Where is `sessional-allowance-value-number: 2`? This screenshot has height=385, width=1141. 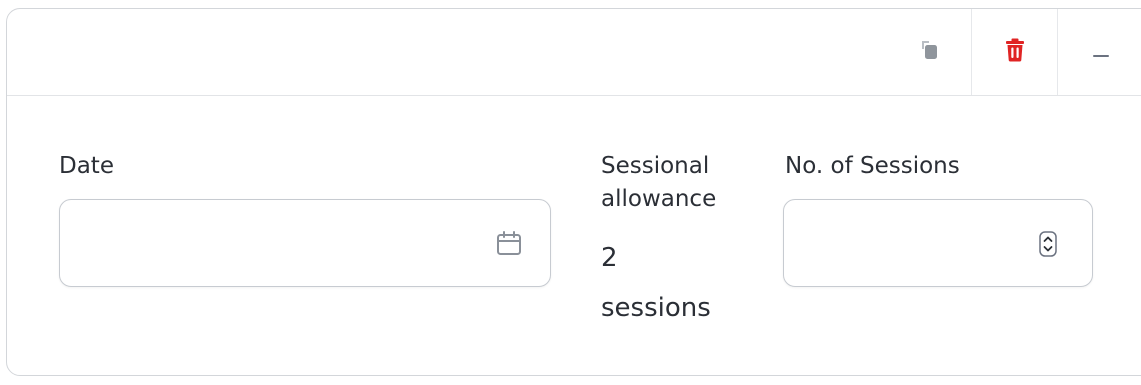 sessional-allowance-value-number: 2 is located at coordinates (609, 258).